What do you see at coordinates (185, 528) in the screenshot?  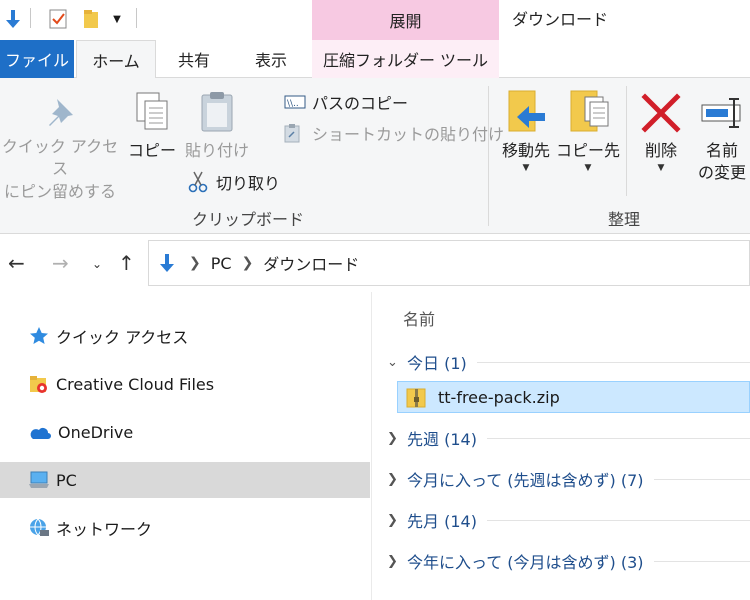 I see `sidebar-item-network: ネットワーク` at bounding box center [185, 528].